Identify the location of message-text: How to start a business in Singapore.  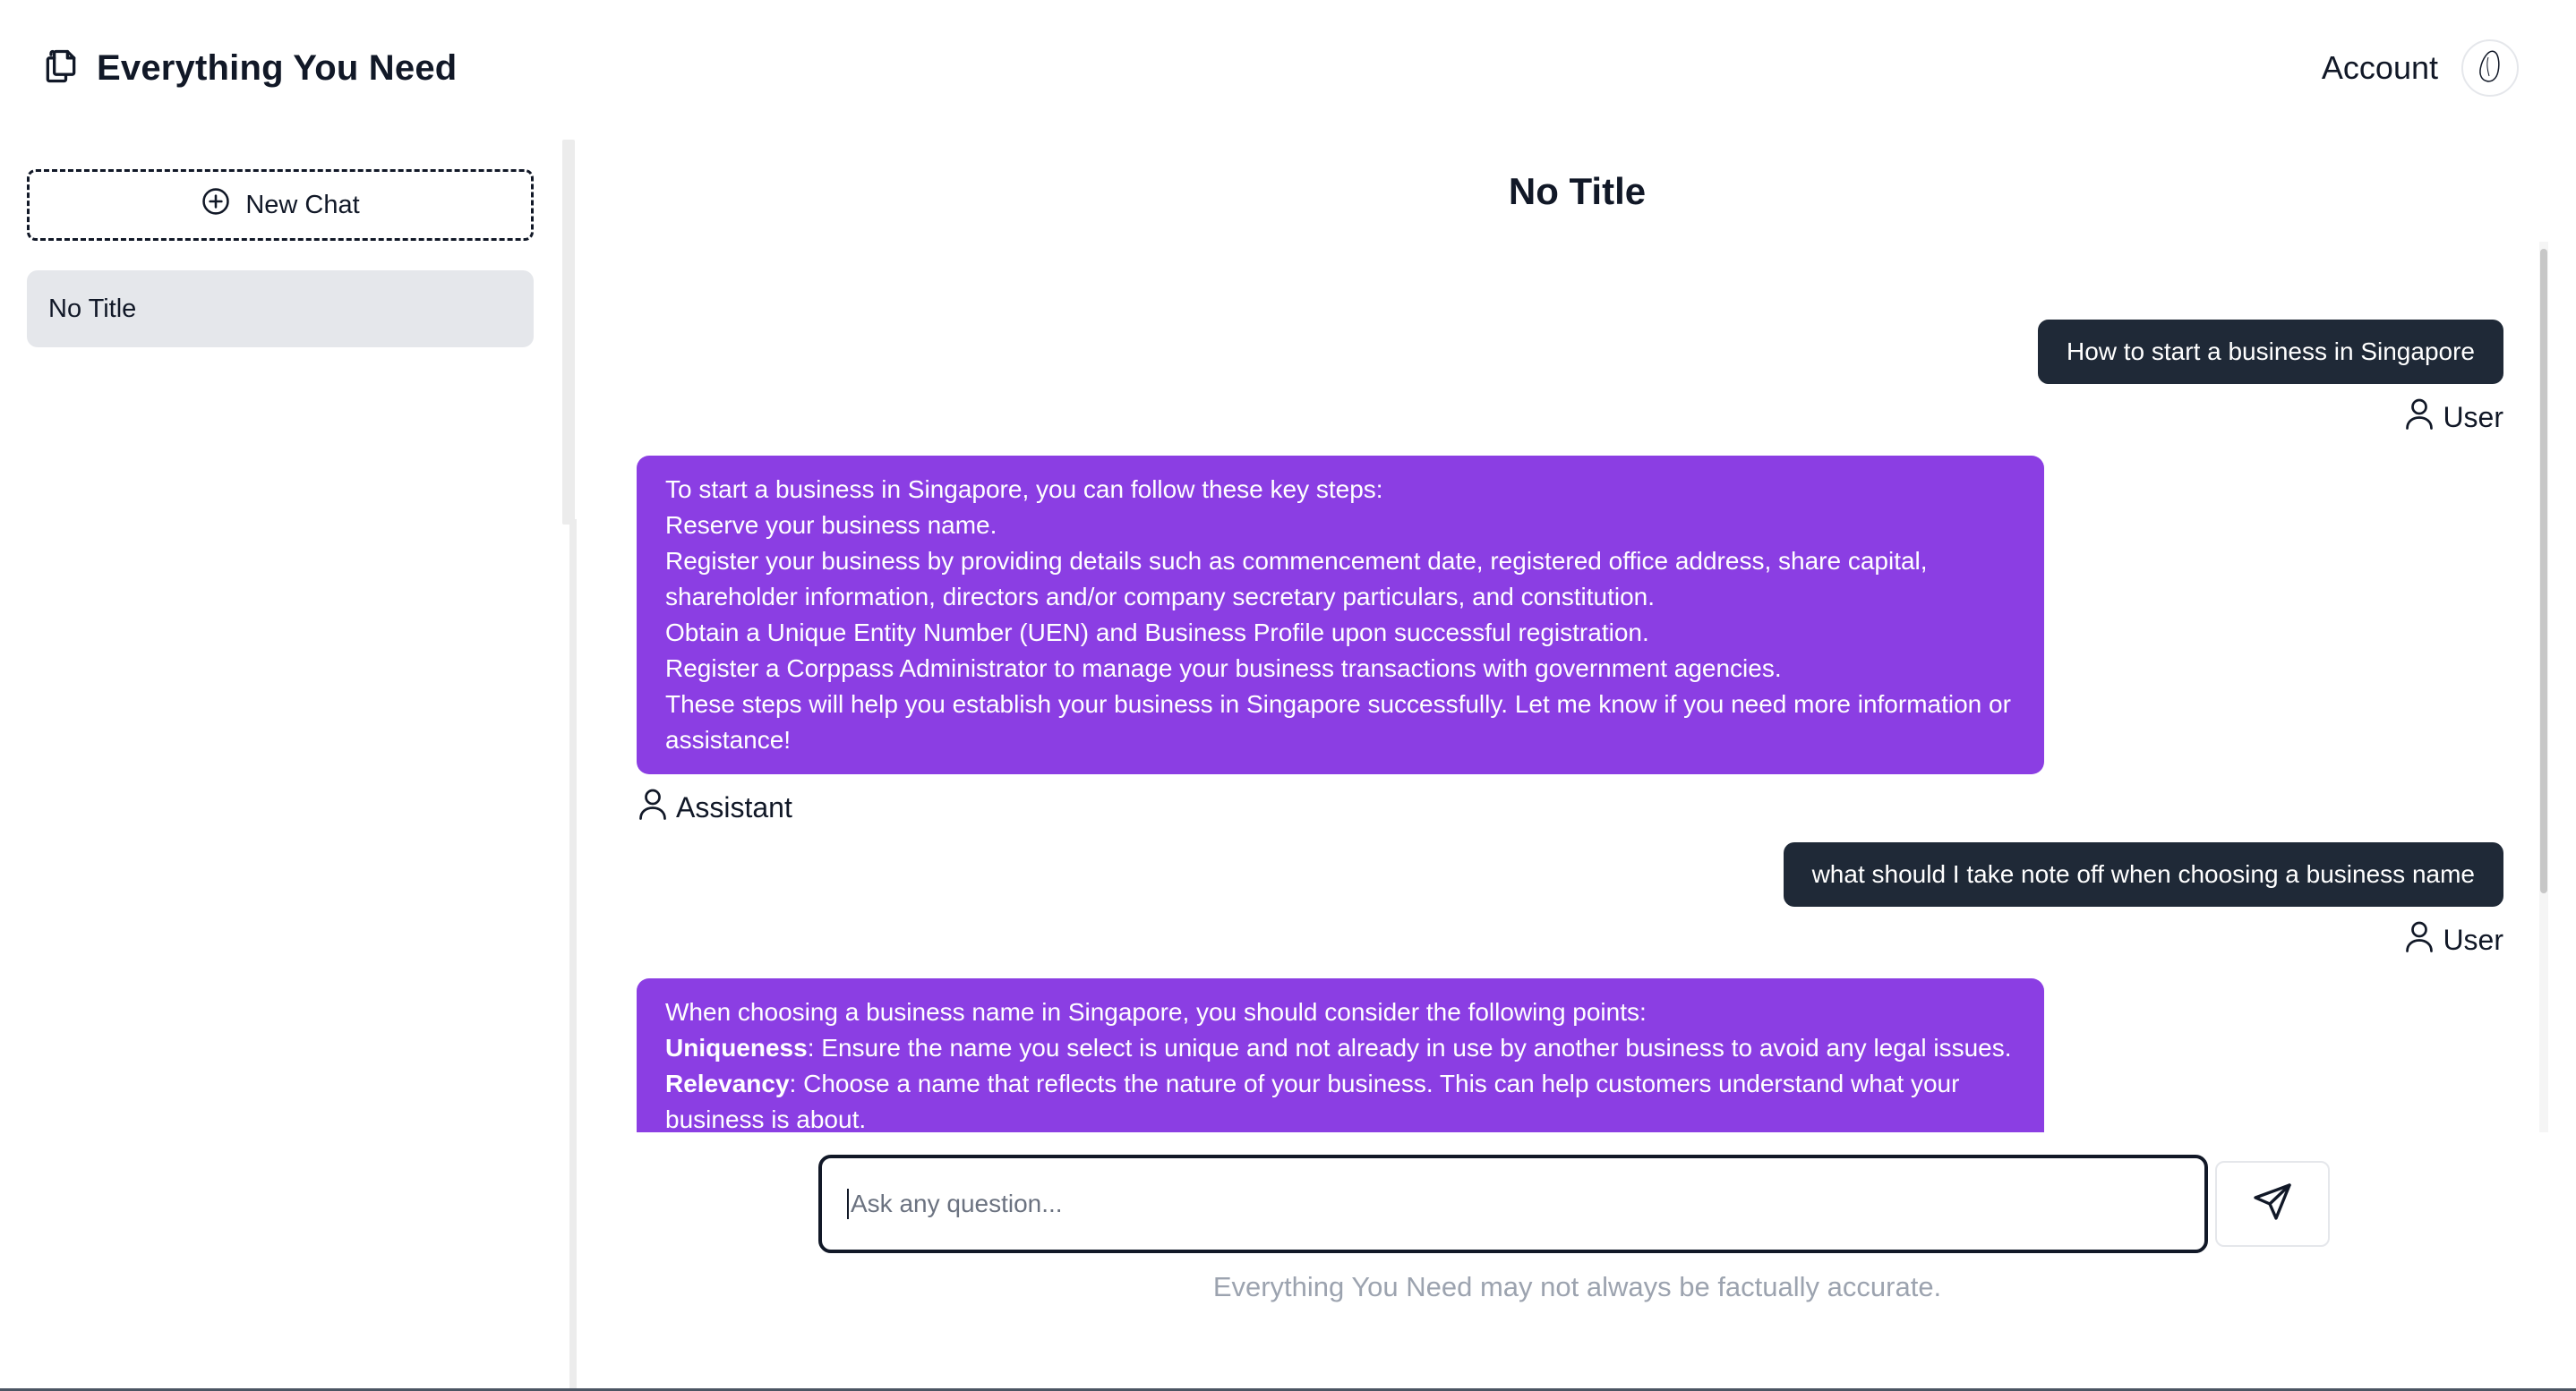
(2270, 351).